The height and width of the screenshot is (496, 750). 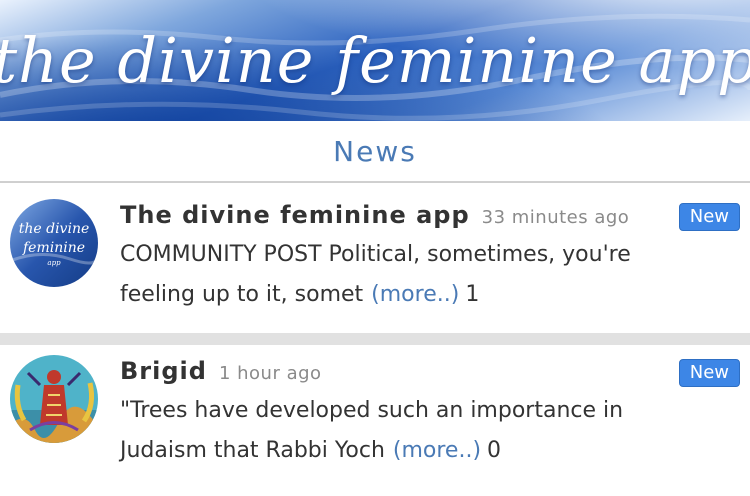 What do you see at coordinates (555, 217) in the screenshot?
I see `post-time: 33 minutes ago` at bounding box center [555, 217].